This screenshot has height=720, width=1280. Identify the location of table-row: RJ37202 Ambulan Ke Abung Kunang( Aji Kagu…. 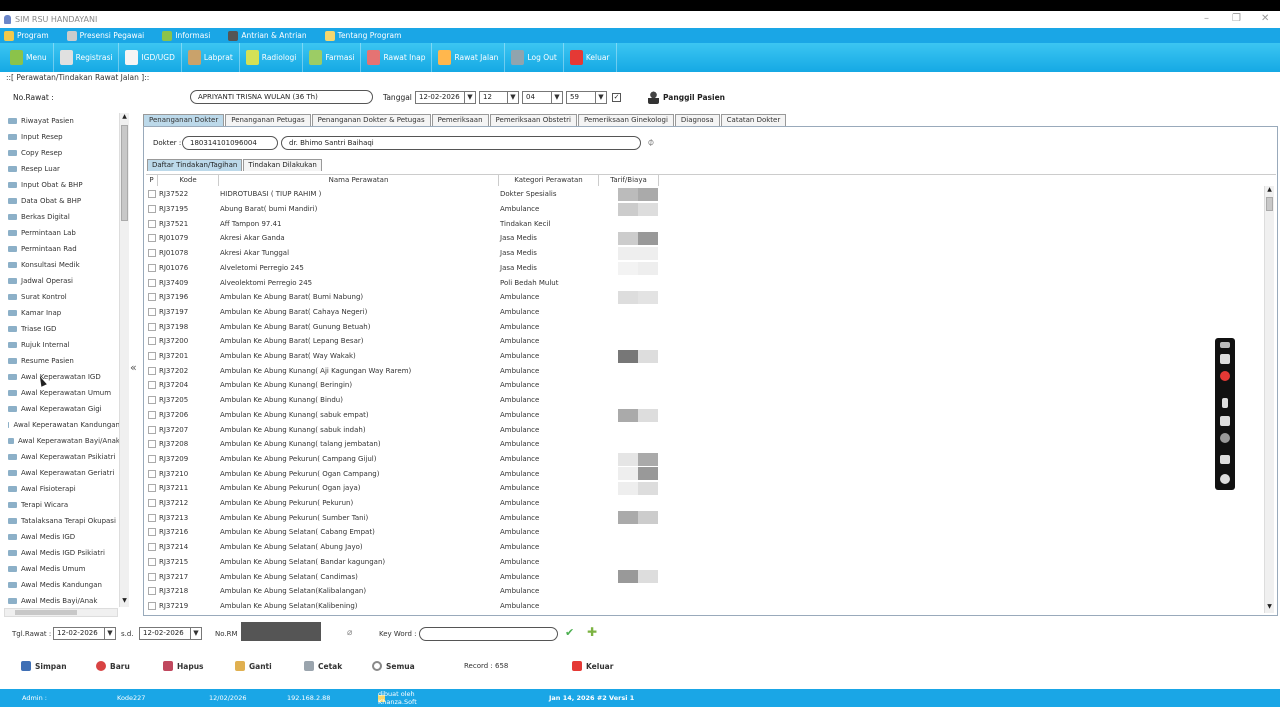
(402, 370).